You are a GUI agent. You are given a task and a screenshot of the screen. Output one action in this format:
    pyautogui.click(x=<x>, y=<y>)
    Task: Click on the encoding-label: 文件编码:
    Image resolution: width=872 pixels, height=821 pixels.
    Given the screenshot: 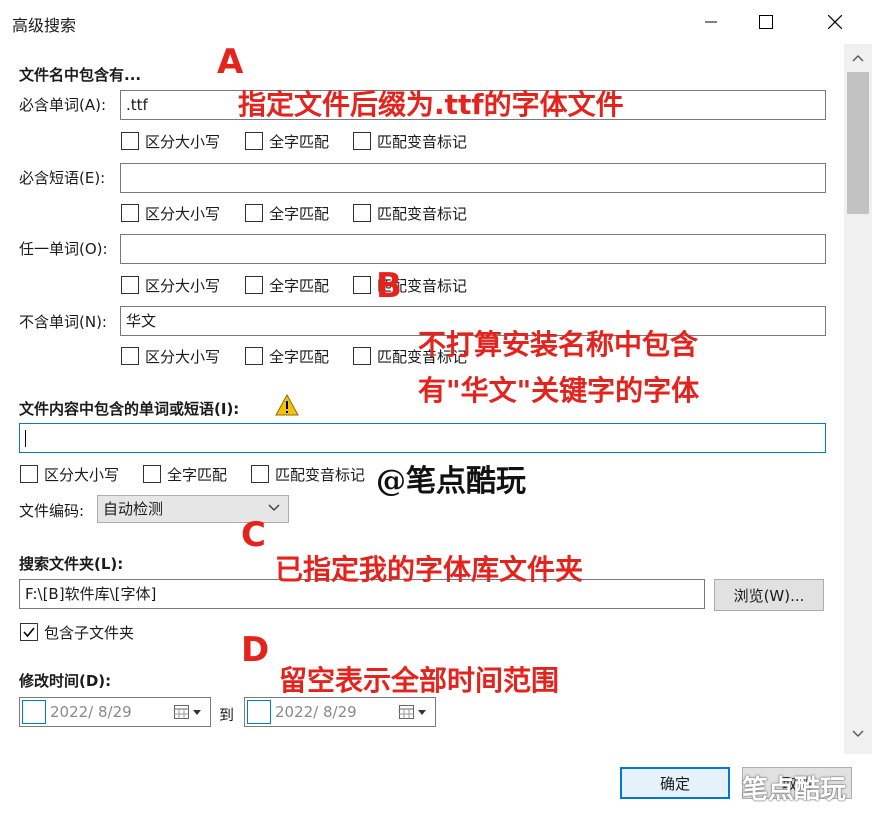 What is the action you would take?
    pyautogui.click(x=52, y=511)
    